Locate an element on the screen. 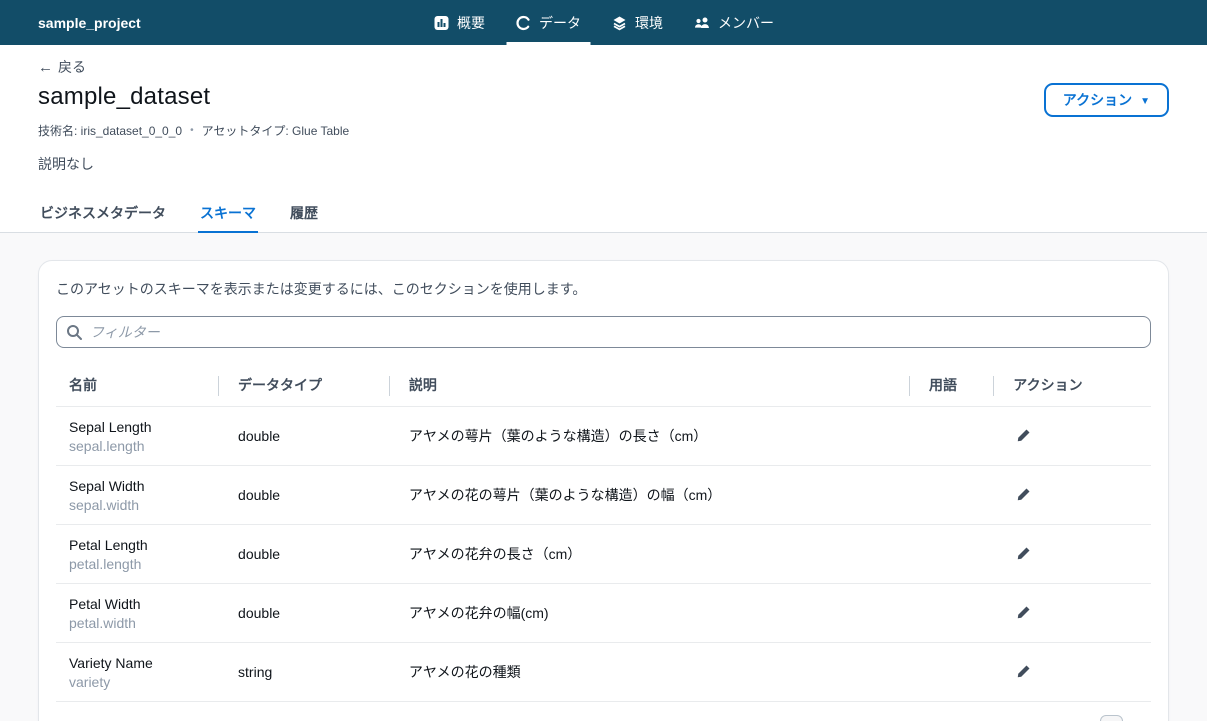 This screenshot has width=1207, height=721. table-header-row: 名前 データタイプ 説明 用語 アクション is located at coordinates (603, 386).